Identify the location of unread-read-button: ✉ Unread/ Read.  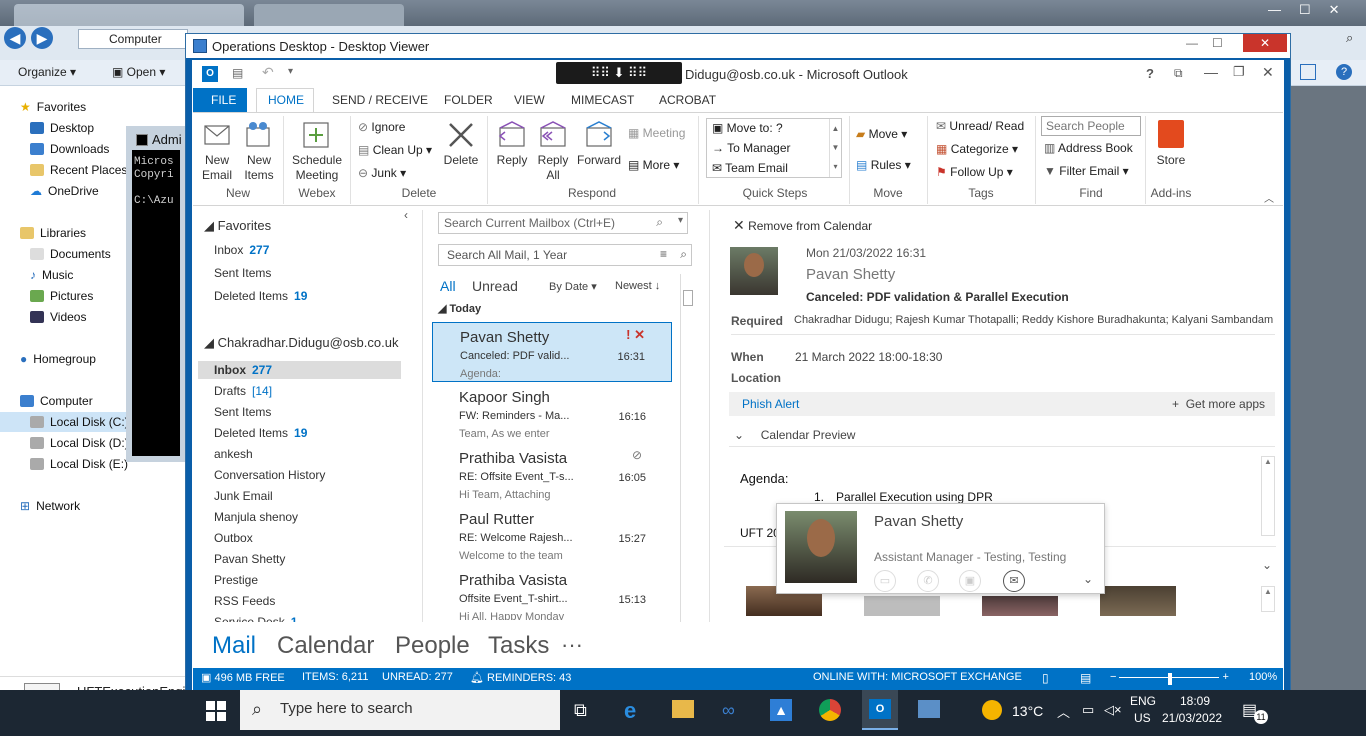
(980, 126).